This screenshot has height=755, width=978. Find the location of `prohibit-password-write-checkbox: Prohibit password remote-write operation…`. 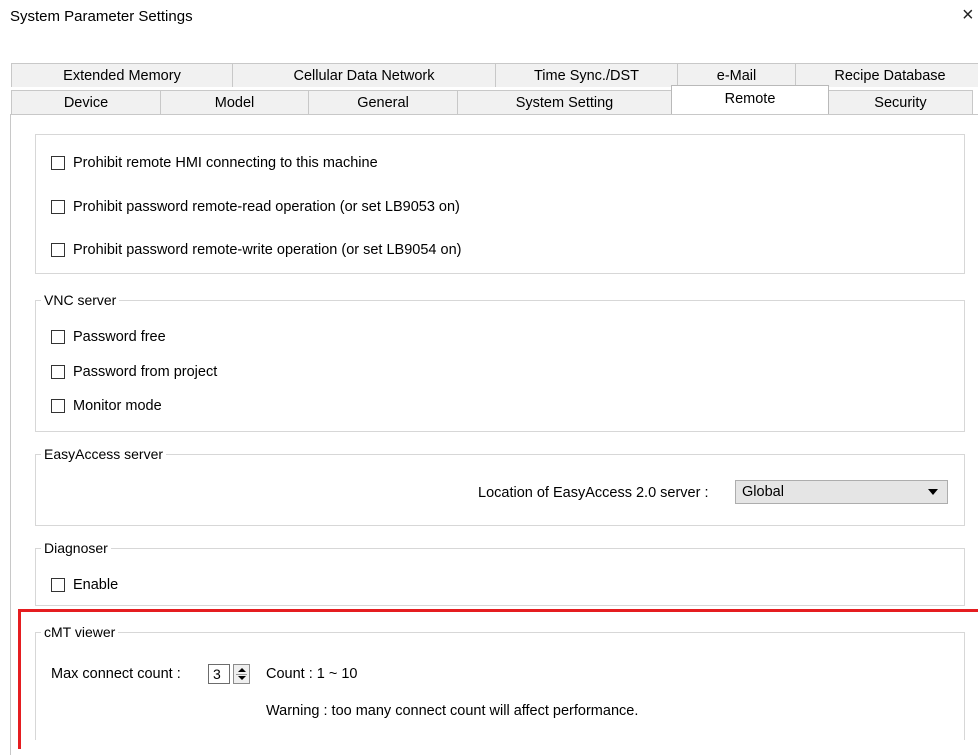

prohibit-password-write-checkbox: Prohibit password remote-write operation… is located at coordinates (256, 250).